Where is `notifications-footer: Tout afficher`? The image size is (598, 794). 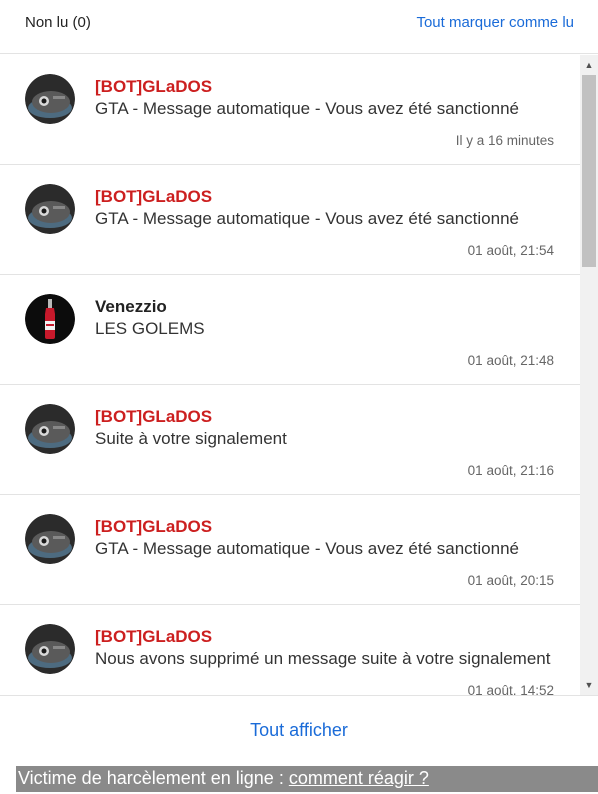
notifications-footer: Tout afficher is located at coordinates (299, 730).